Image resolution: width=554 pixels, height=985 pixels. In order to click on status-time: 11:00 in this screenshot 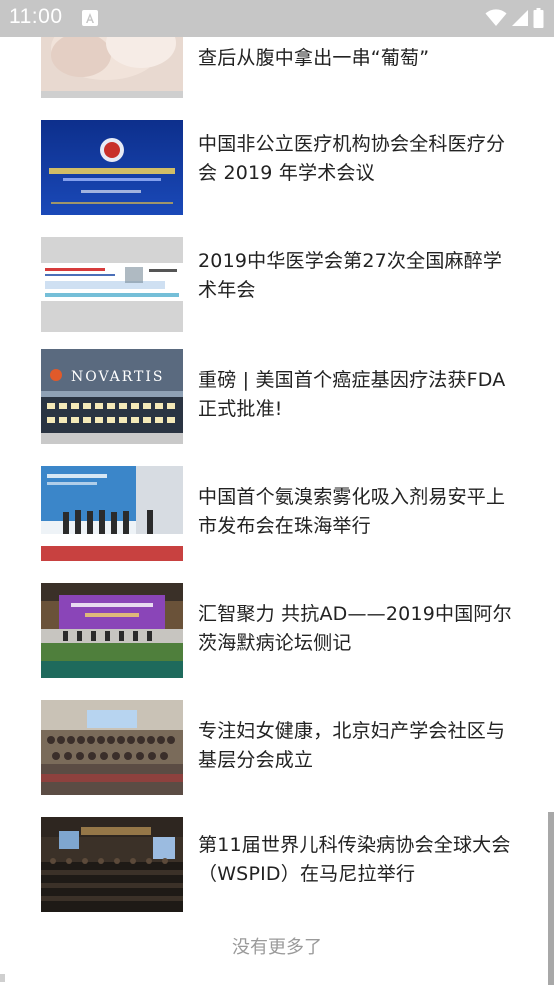, I will do `click(36, 16)`.